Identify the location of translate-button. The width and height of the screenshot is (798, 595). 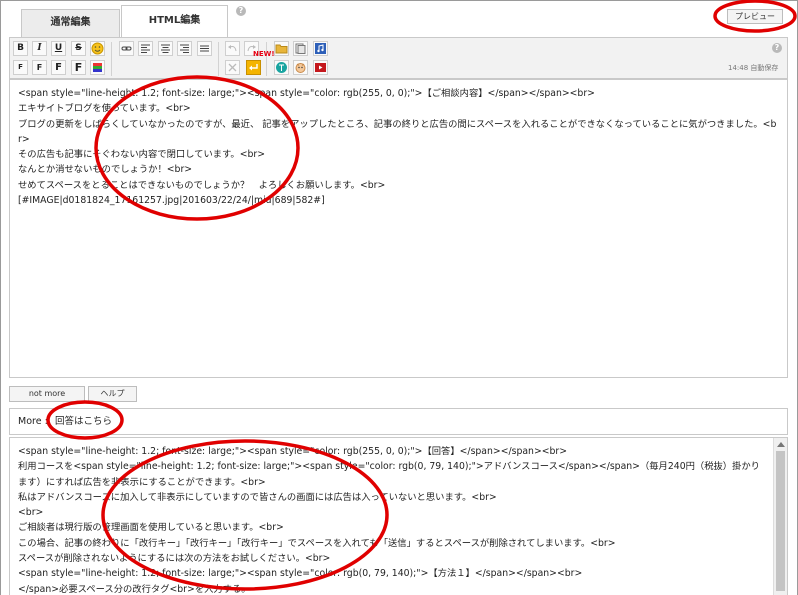
(281, 67).